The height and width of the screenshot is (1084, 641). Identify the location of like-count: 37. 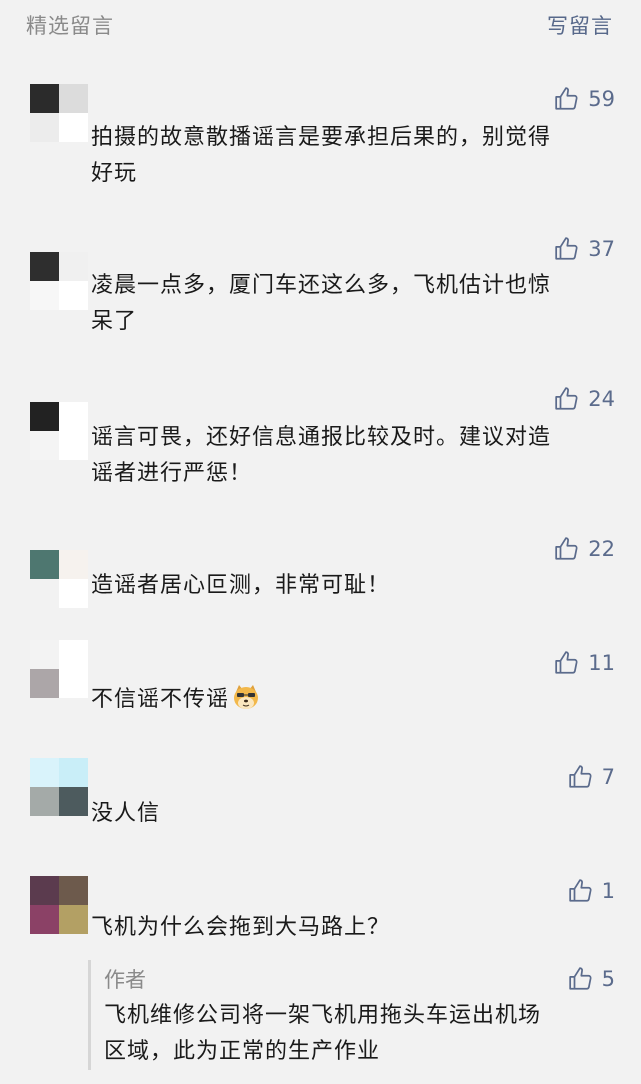
(601, 249).